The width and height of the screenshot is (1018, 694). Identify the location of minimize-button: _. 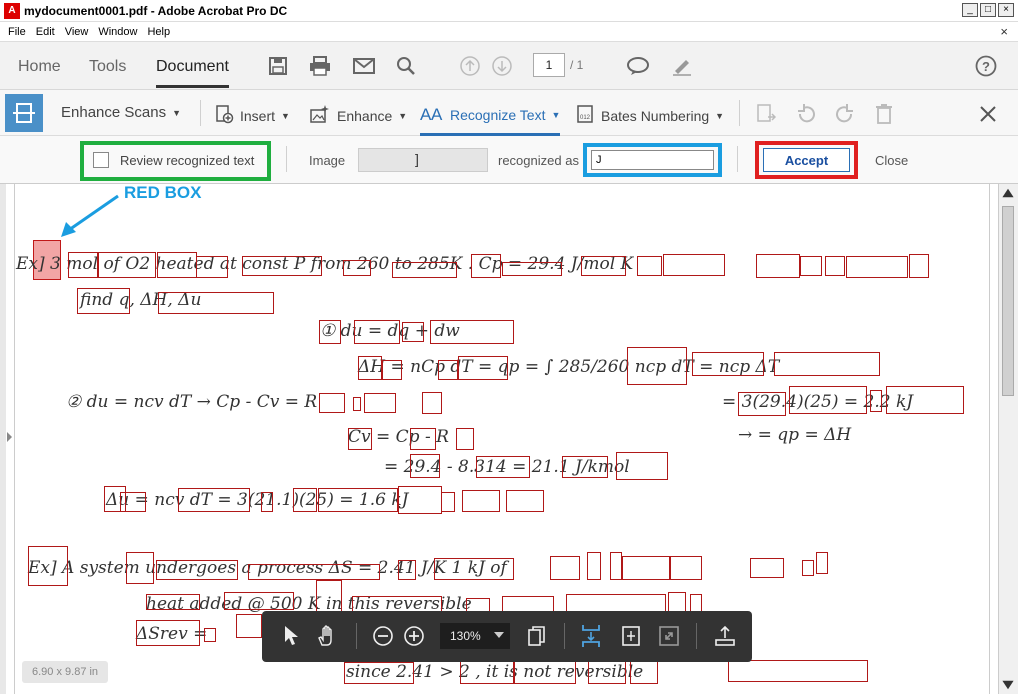
(970, 10).